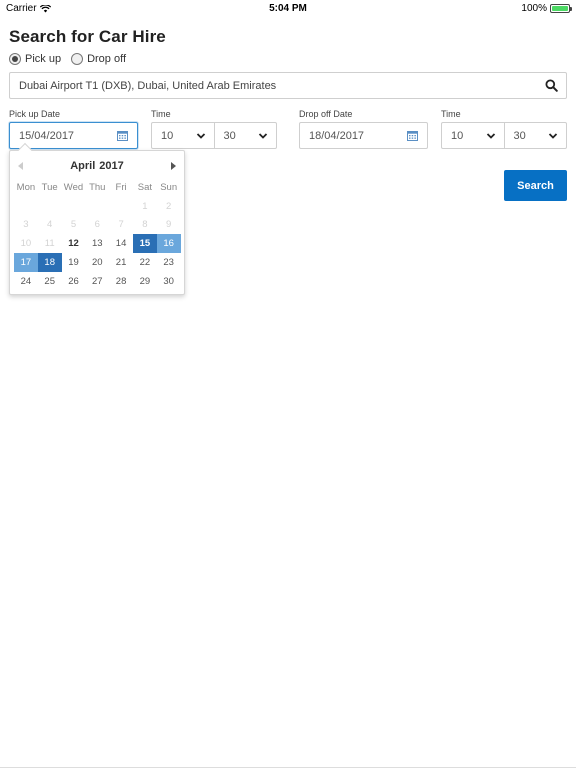  Describe the element at coordinates (87, 36) in the screenshot. I see `page-title: Search for Car Hire` at that location.